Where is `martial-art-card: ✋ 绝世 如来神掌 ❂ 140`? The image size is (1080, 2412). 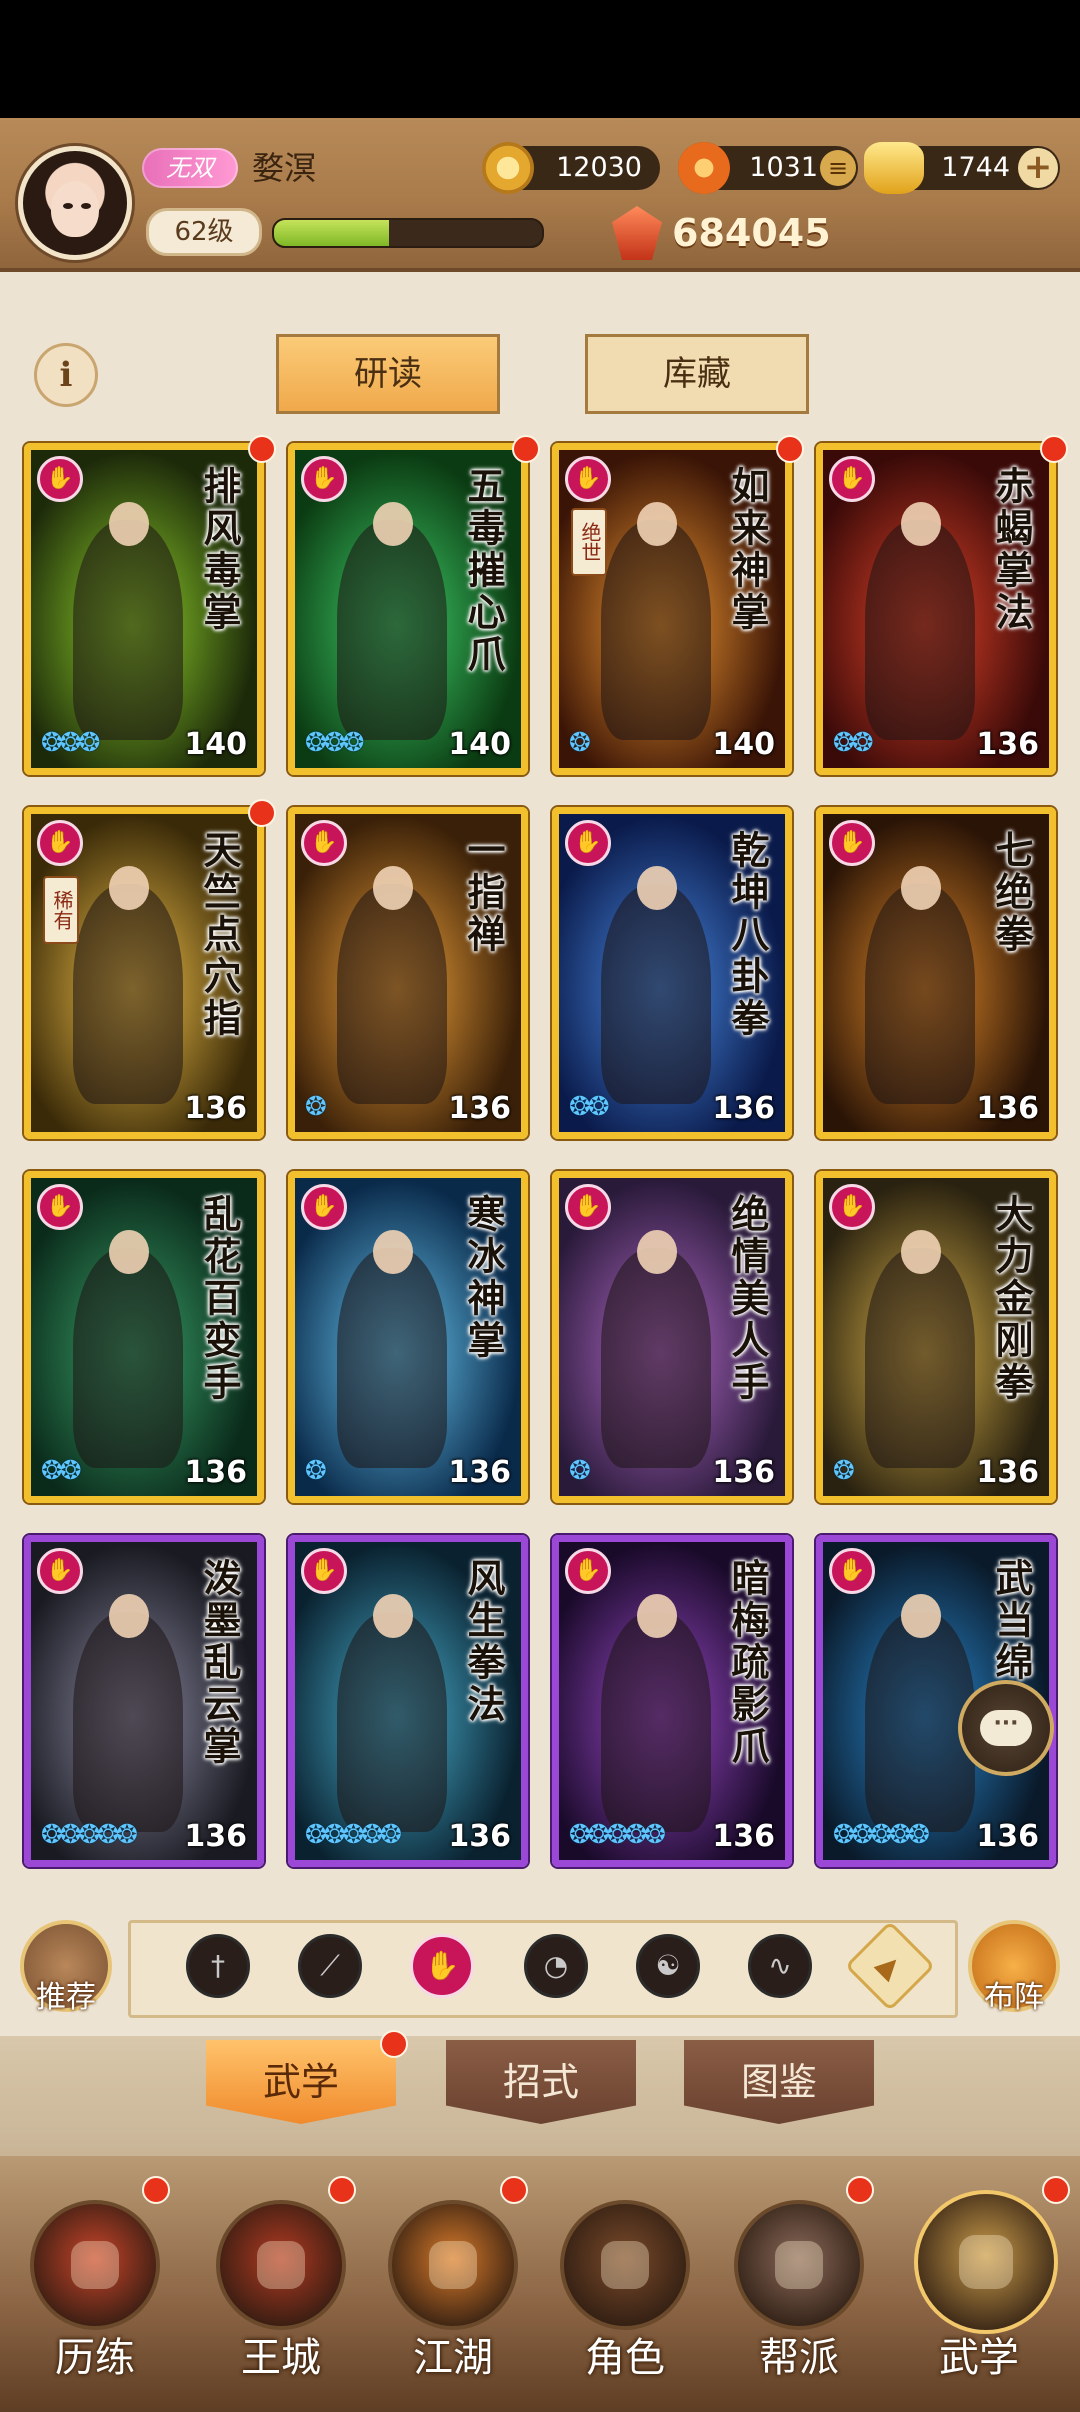 martial-art-card: ✋ 绝世 如来神掌 ❂ 140 is located at coordinates (672, 609).